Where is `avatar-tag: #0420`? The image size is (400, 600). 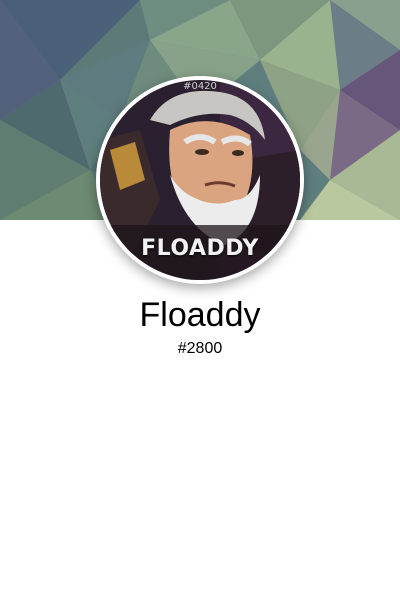
avatar-tag: #0420 is located at coordinates (200, 86).